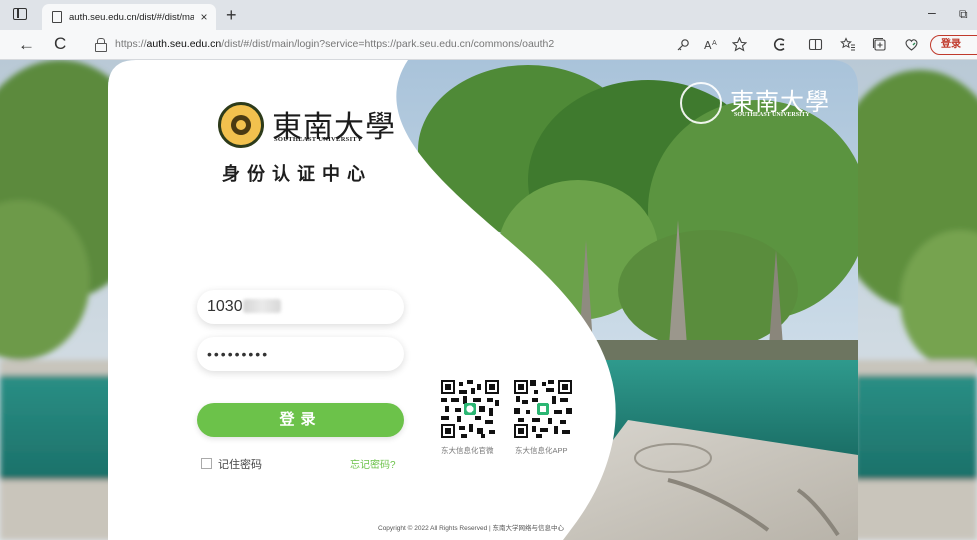 The height and width of the screenshot is (540, 977). What do you see at coordinates (765, 104) in the screenshot?
I see `hero-logo: 東南大學 SOUTHEAST UNIVERSITY` at bounding box center [765, 104].